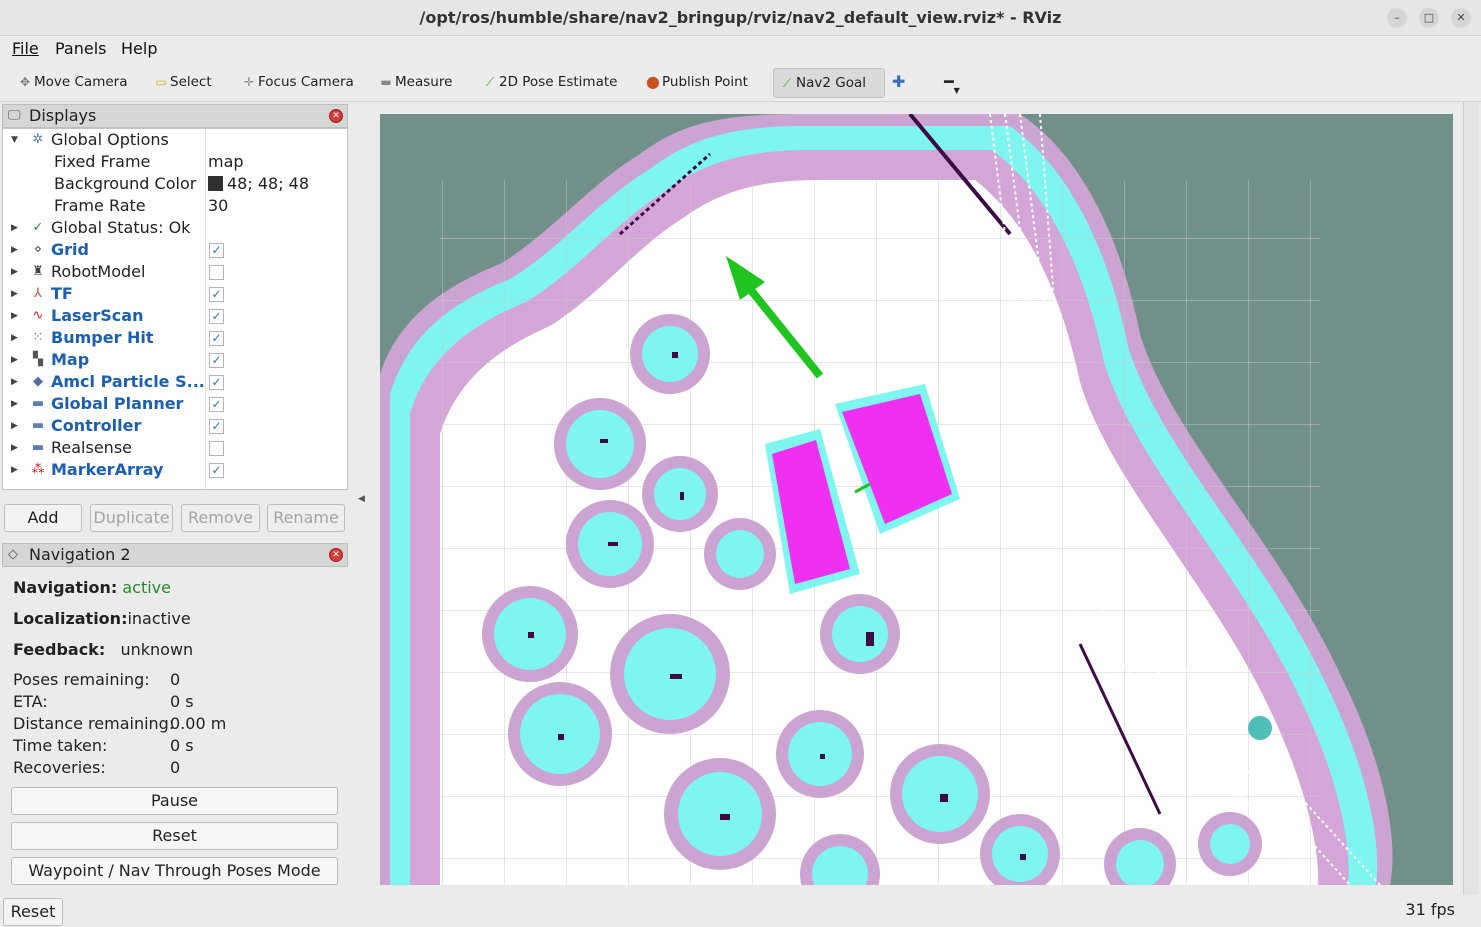 The height and width of the screenshot is (927, 1481). I want to click on maximize-icon: □, so click(1429, 18).